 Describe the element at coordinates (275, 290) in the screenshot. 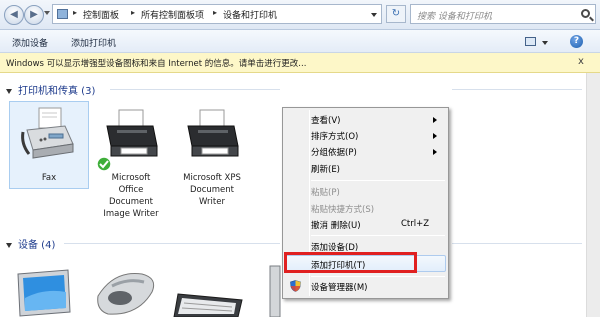

I see `computer-tower-icon` at that location.